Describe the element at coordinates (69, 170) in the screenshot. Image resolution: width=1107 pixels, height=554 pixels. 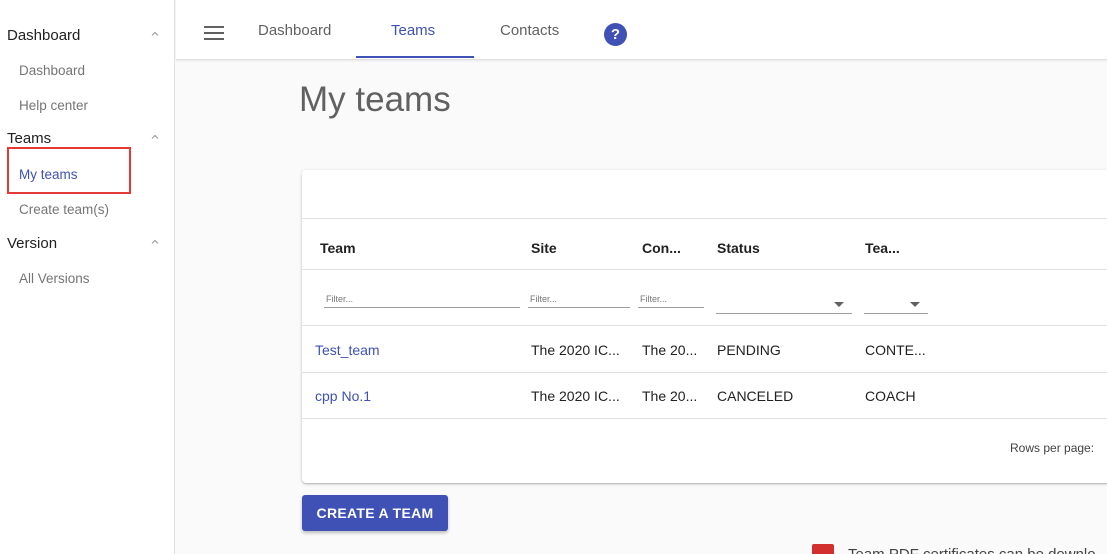
I see `highlight-annotation` at that location.